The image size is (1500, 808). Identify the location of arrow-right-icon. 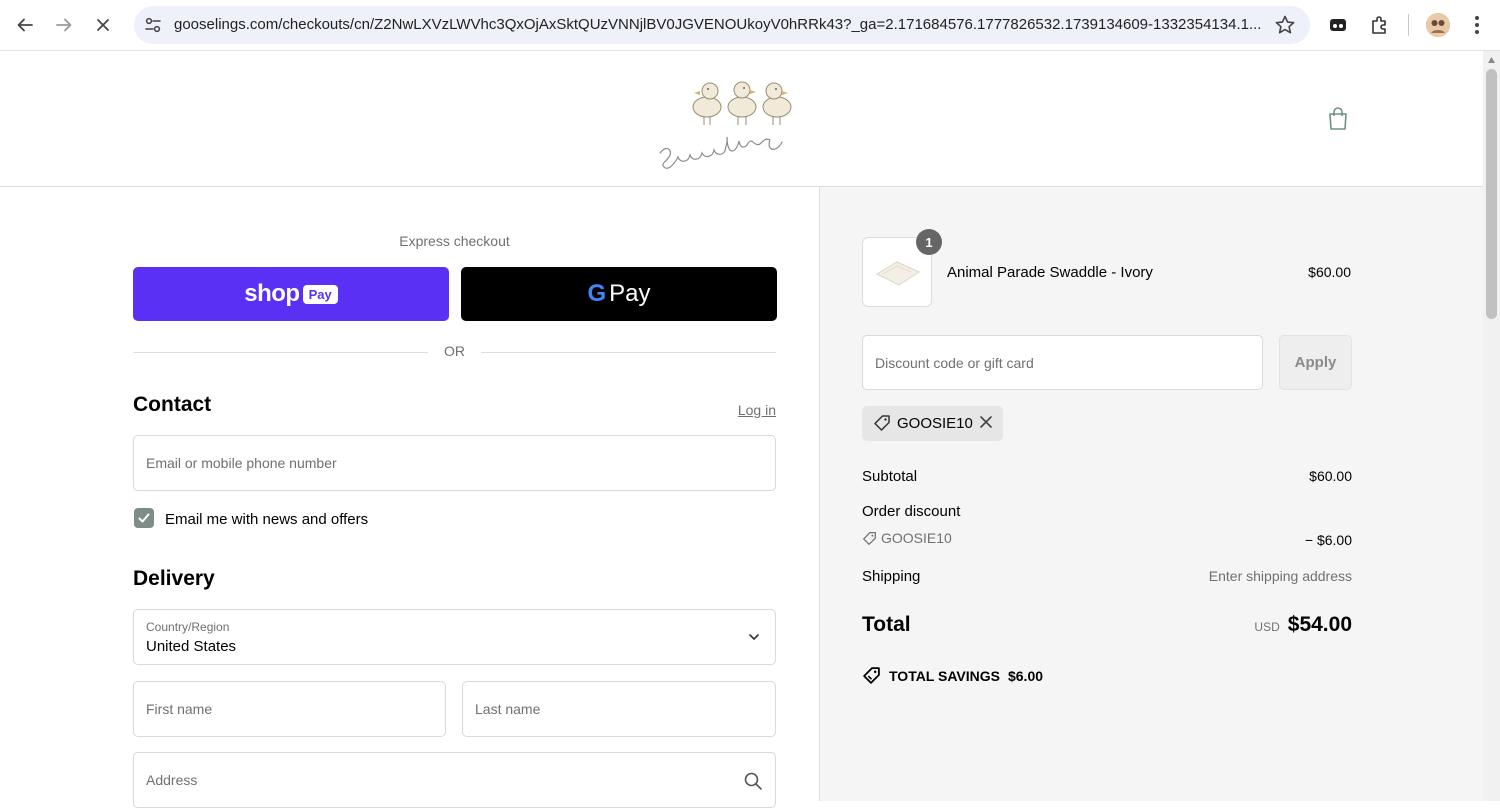
(64, 25).